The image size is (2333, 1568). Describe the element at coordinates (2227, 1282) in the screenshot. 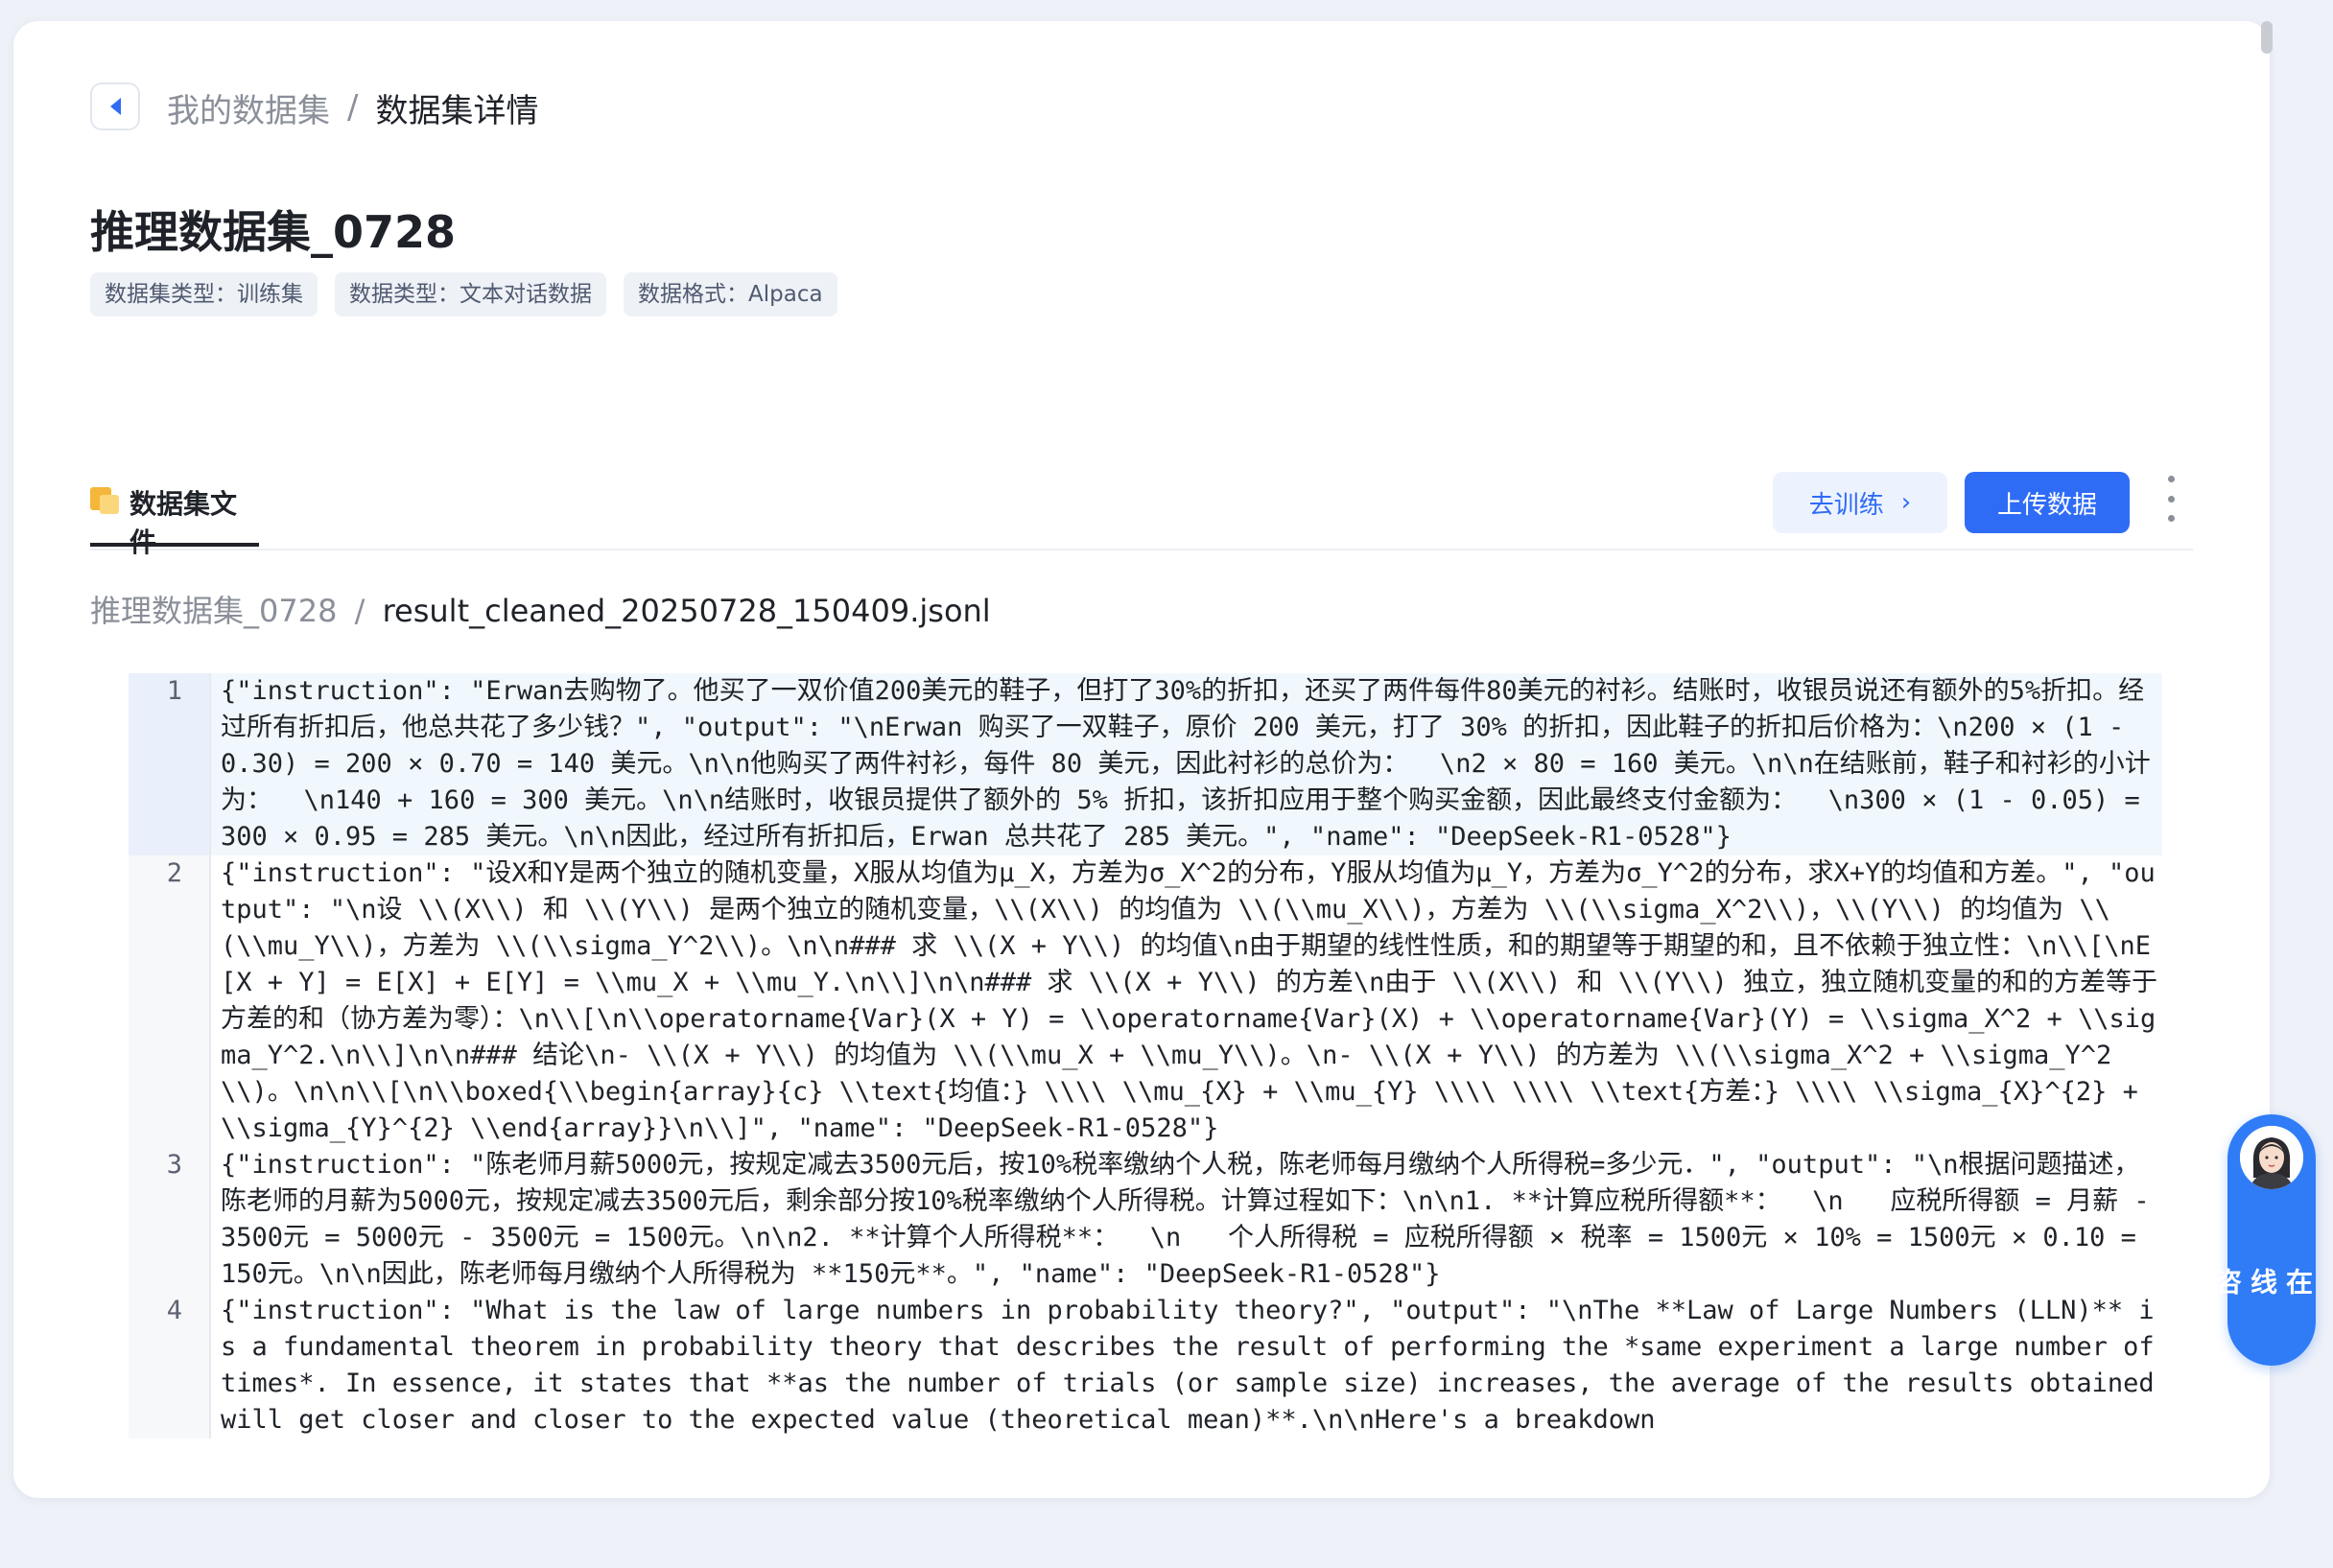

I see `consult-char: 咨` at that location.